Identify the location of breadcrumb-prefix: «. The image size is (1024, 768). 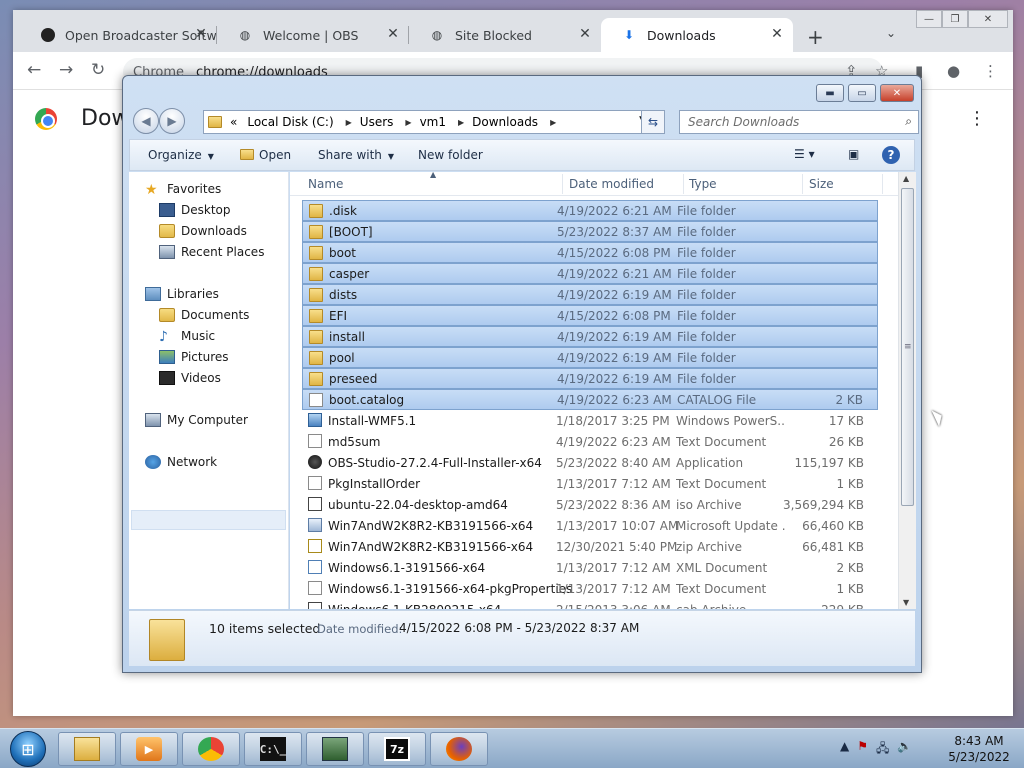
(233, 122).